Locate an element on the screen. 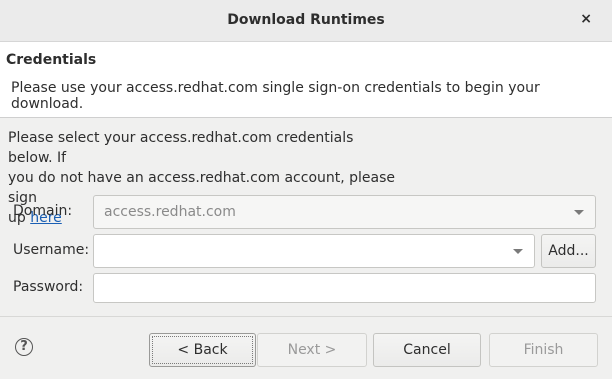 This screenshot has width=612, height=379. username-label: Username: is located at coordinates (51, 250).